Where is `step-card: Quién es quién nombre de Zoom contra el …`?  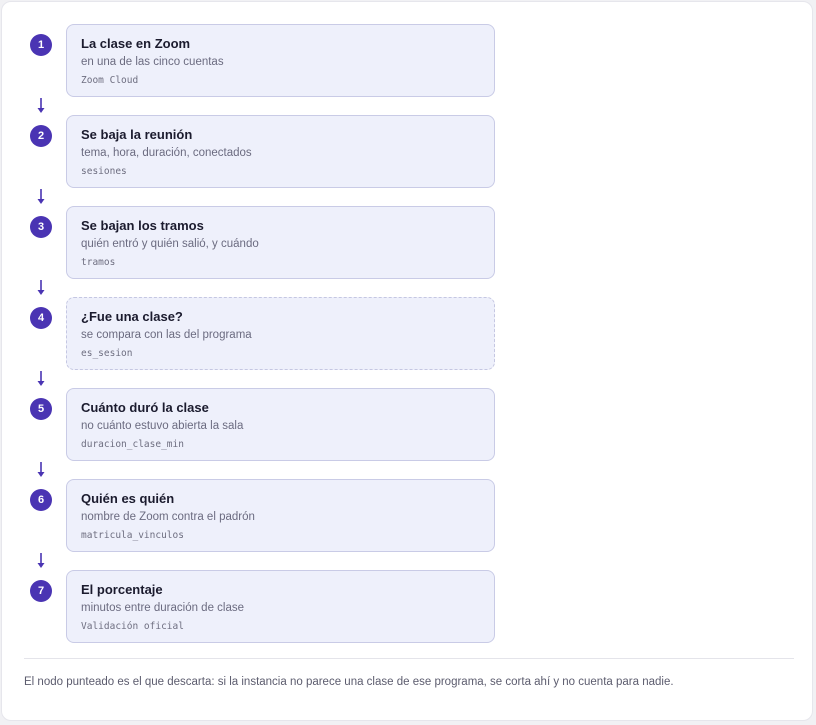
step-card: Quién es quién nombre de Zoom contra el … is located at coordinates (280, 515).